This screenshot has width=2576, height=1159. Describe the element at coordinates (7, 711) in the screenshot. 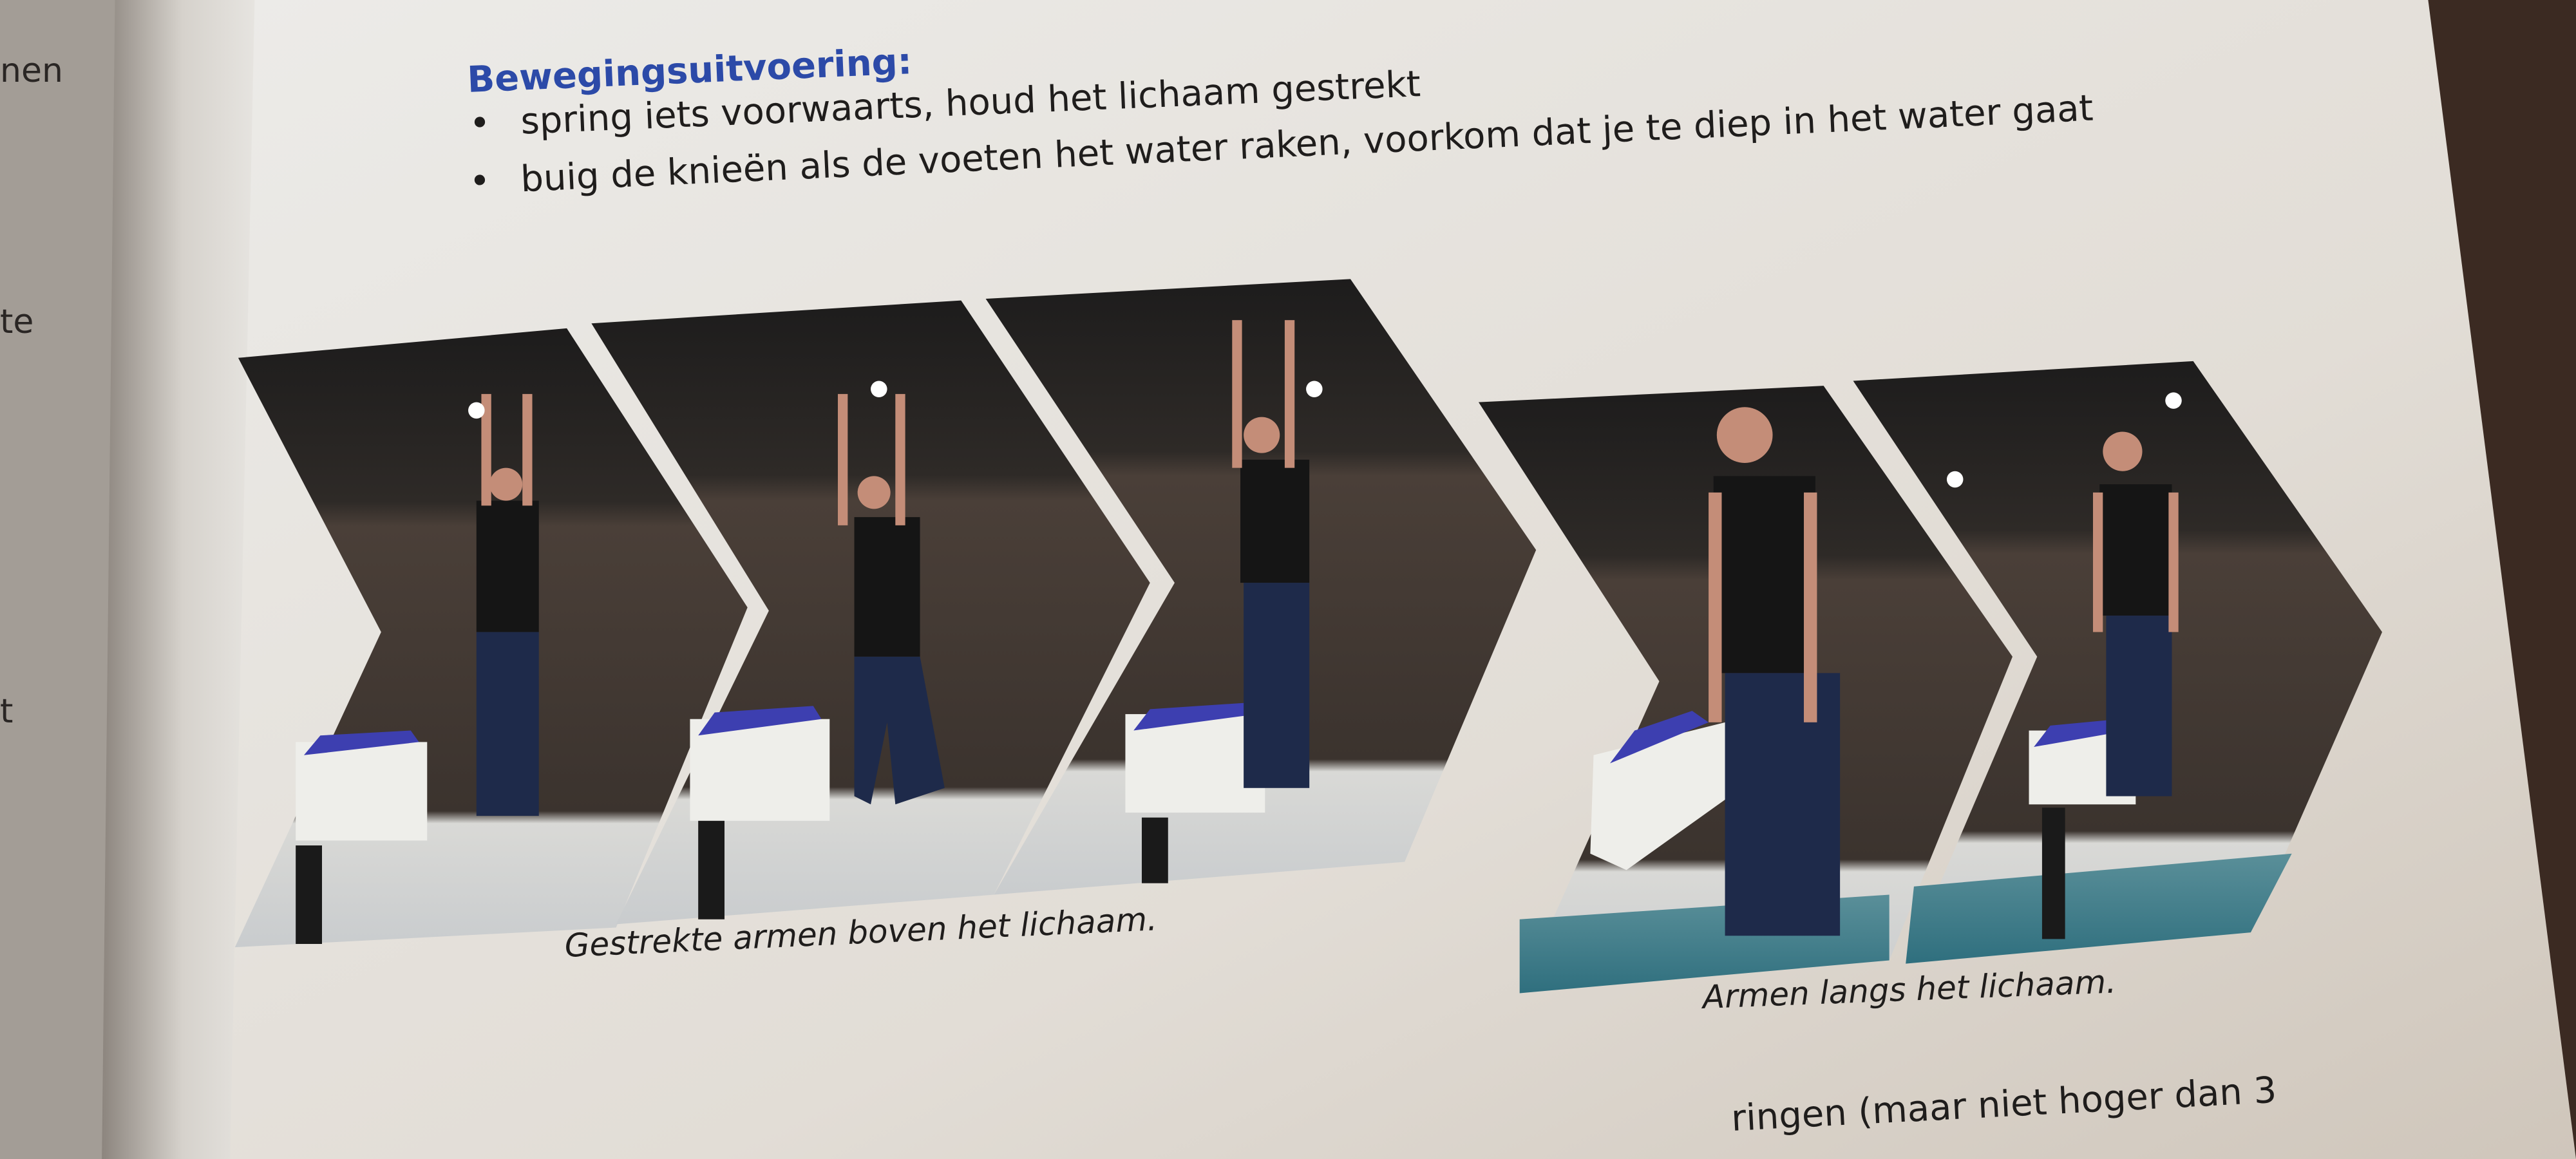

I see `left-page-fragment: t` at that location.